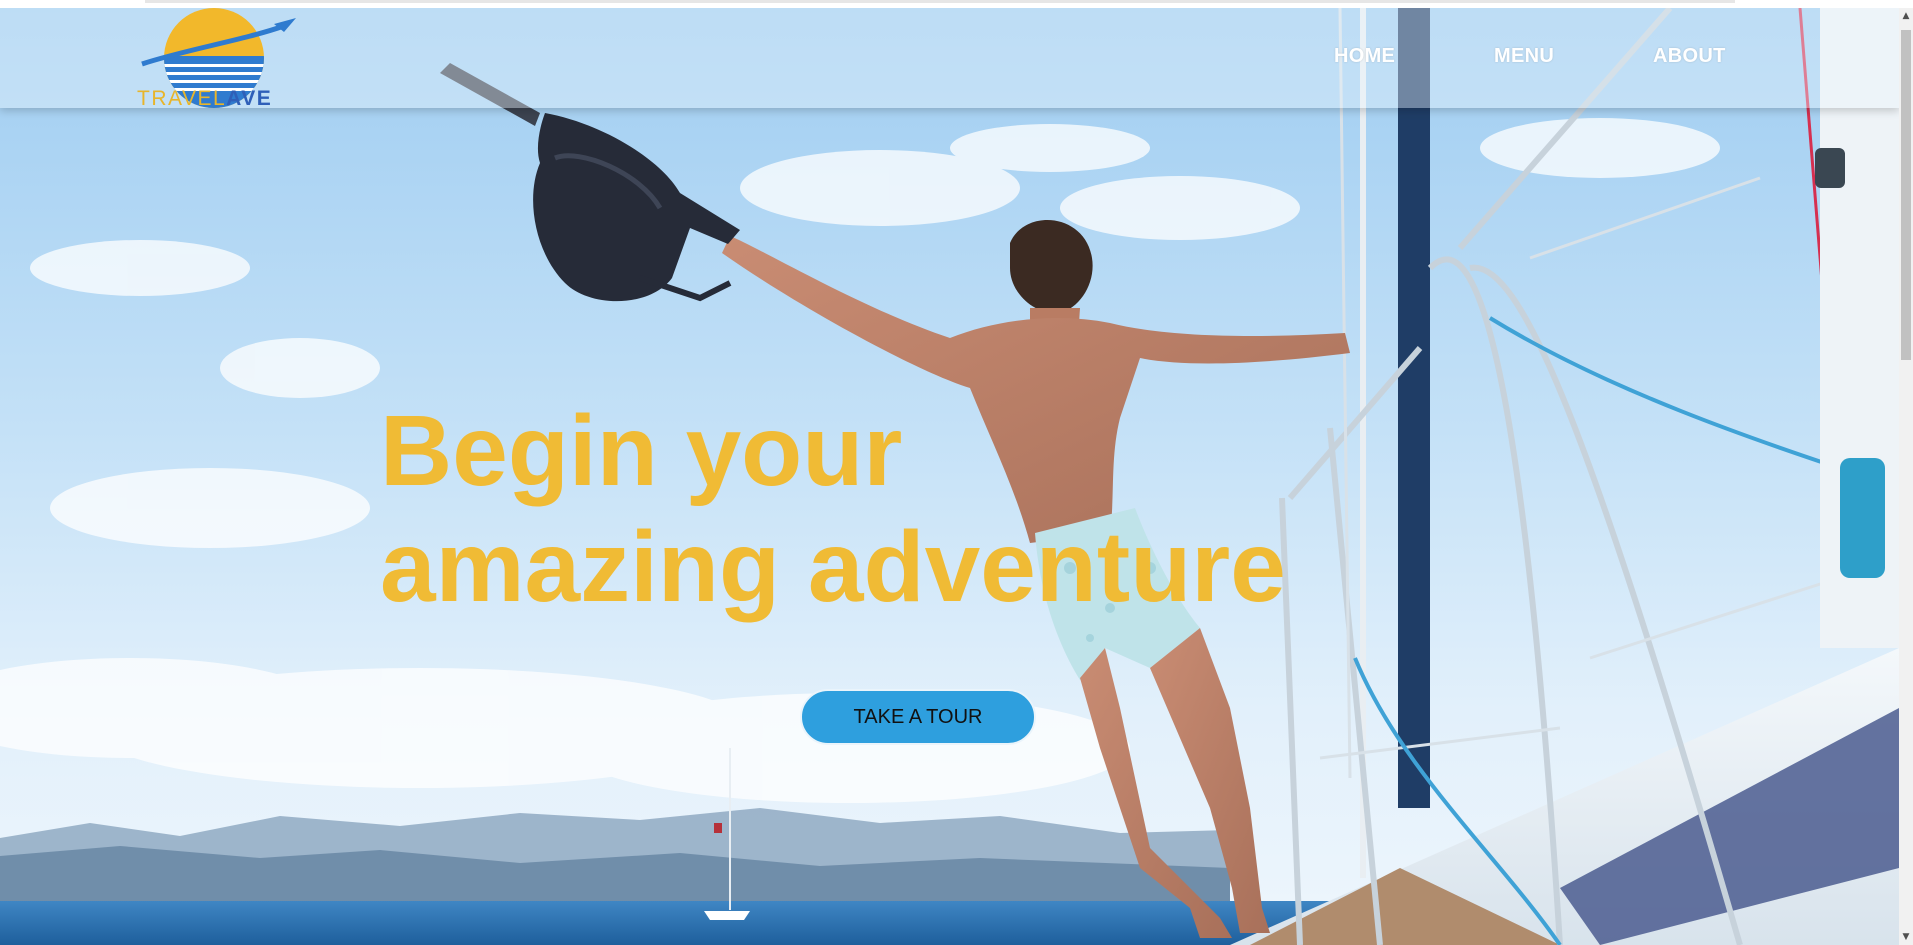  Describe the element at coordinates (918, 717) in the screenshot. I see `take-a-tour-button: TAKE A TOUR` at that location.